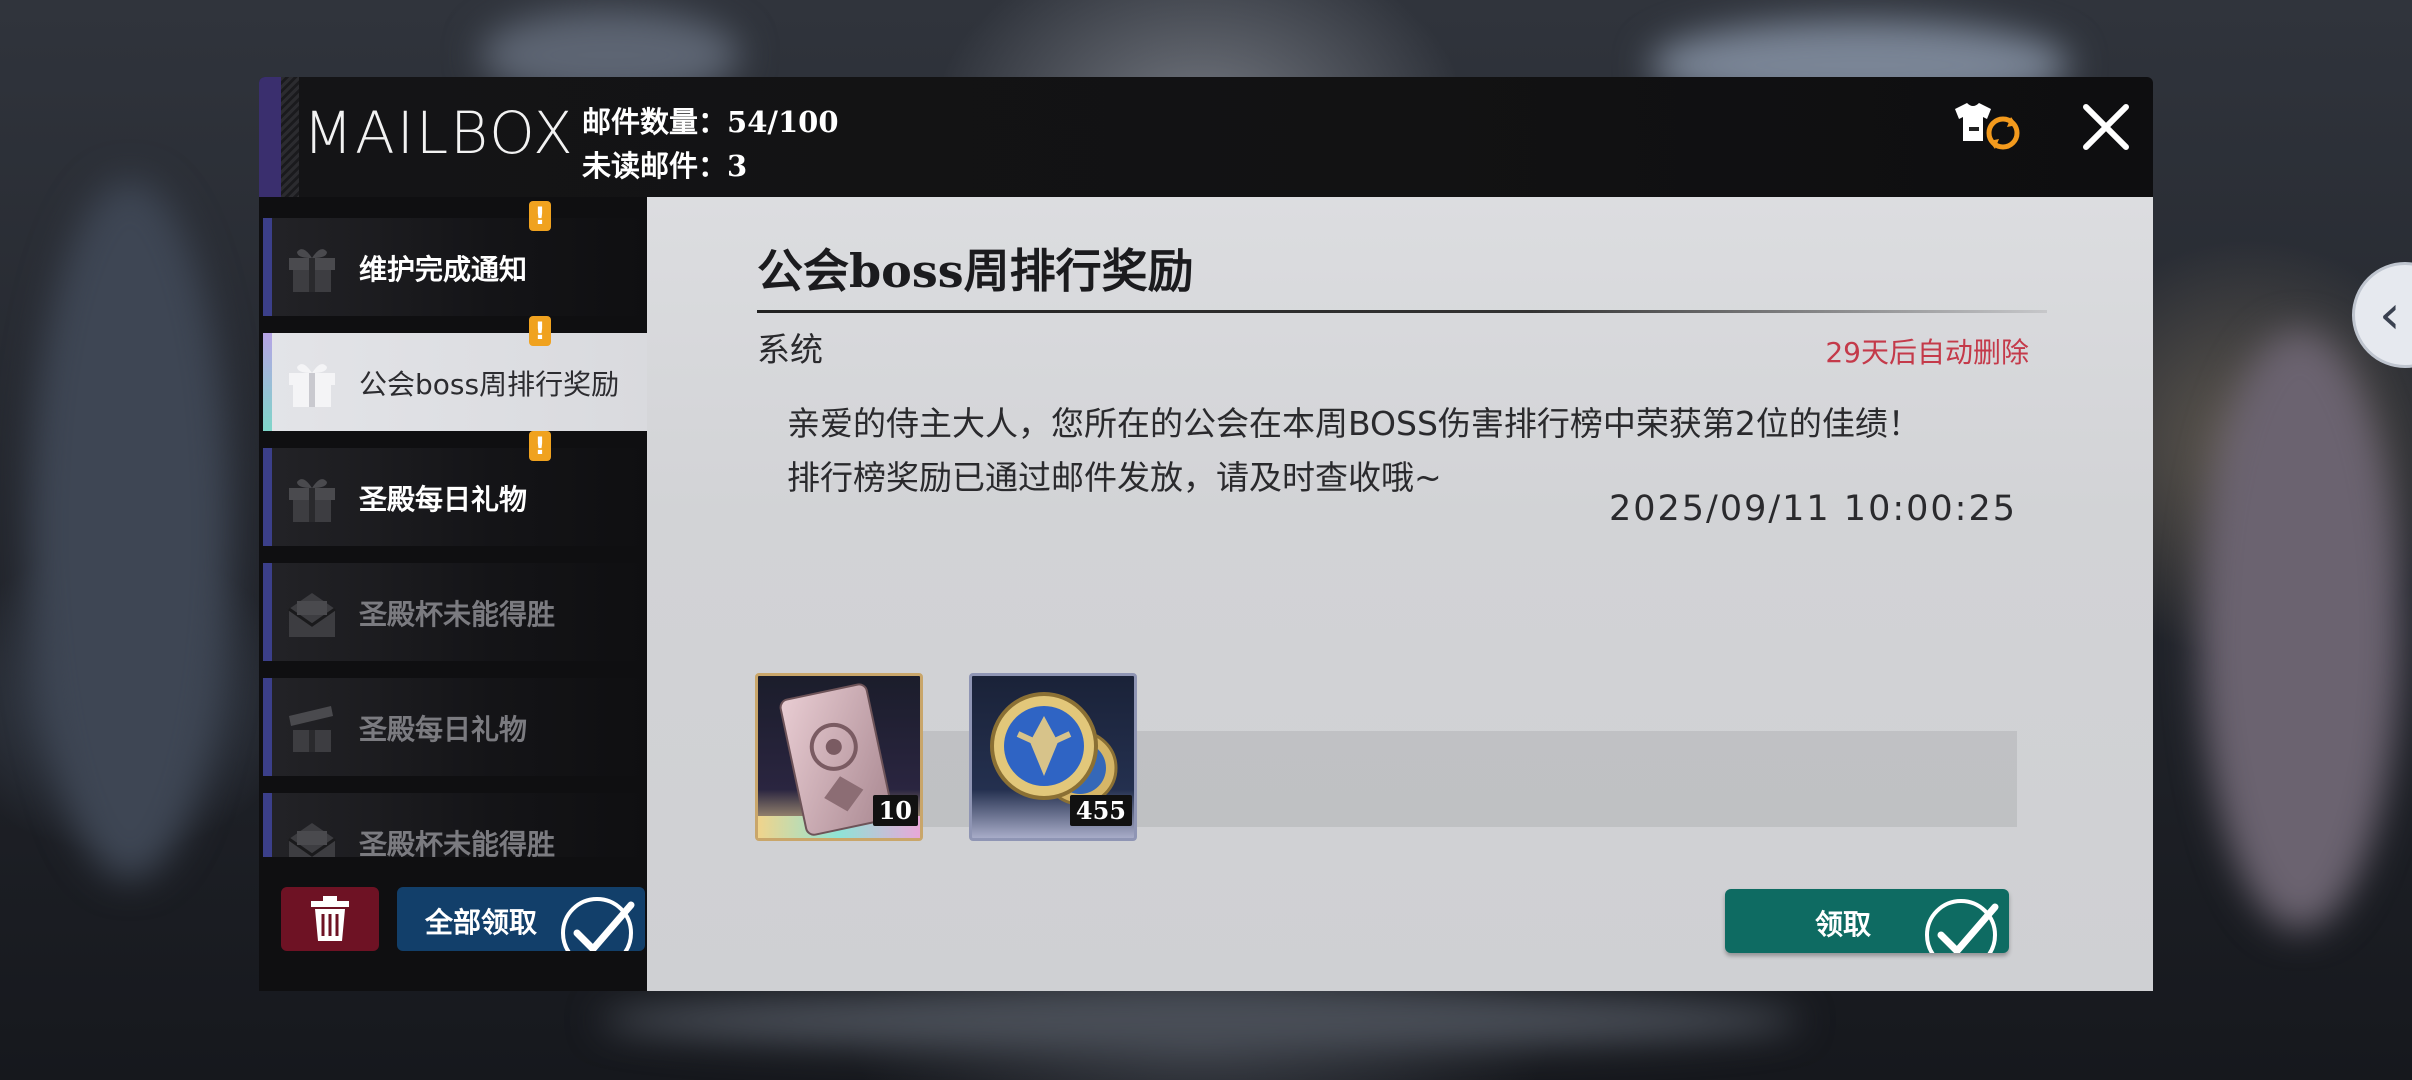 The image size is (2412, 1080). I want to click on unread-count-label: 未读邮件：, so click(655, 166).